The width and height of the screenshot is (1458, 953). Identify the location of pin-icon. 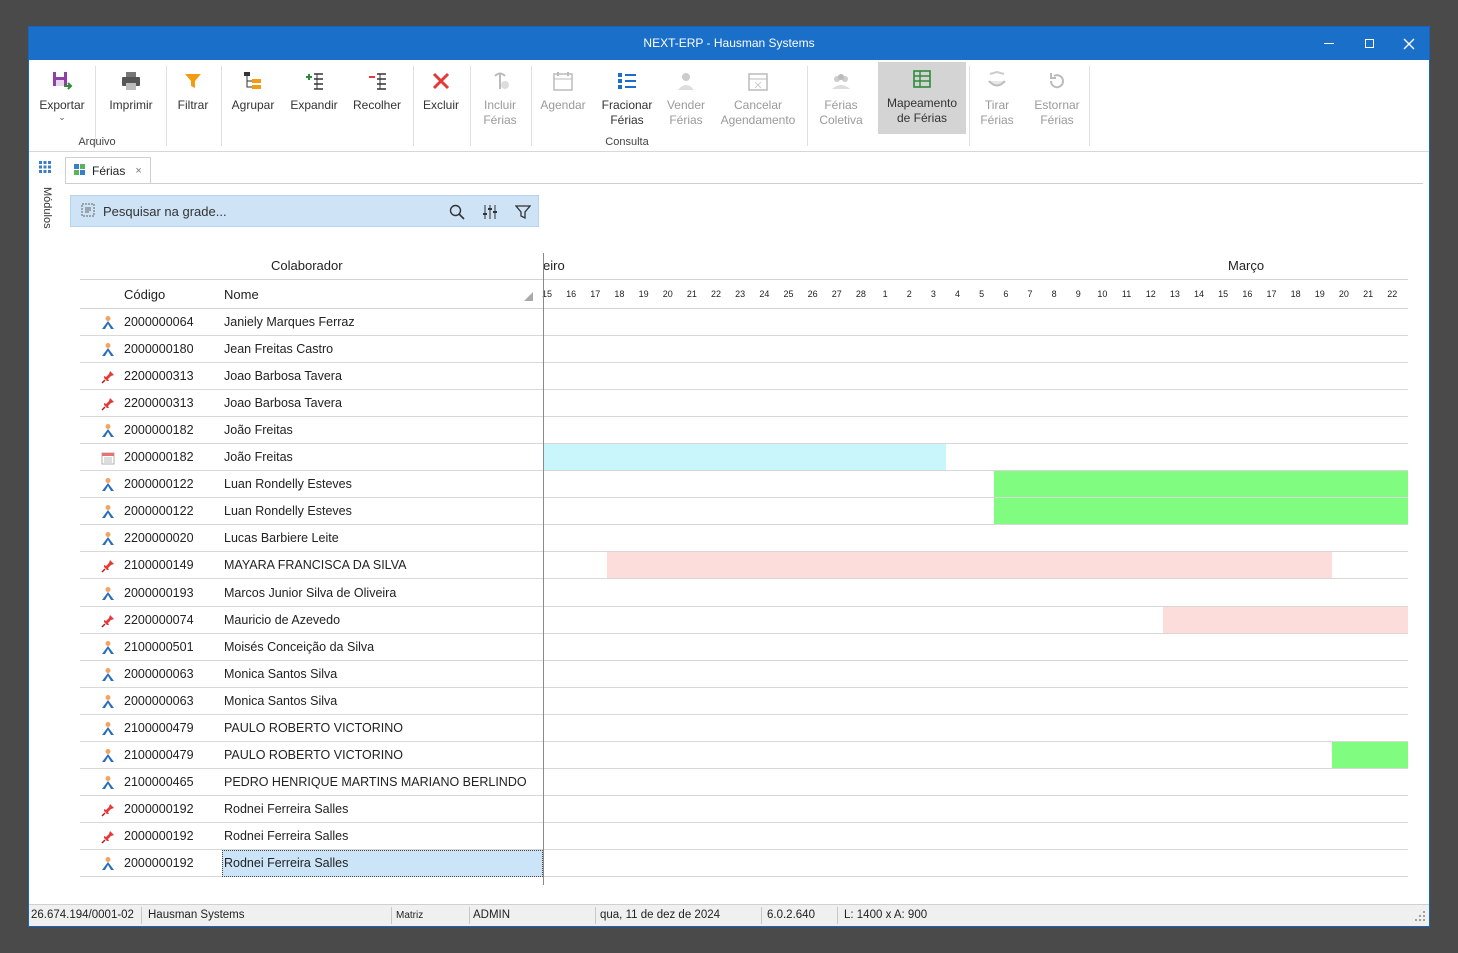
(108, 837).